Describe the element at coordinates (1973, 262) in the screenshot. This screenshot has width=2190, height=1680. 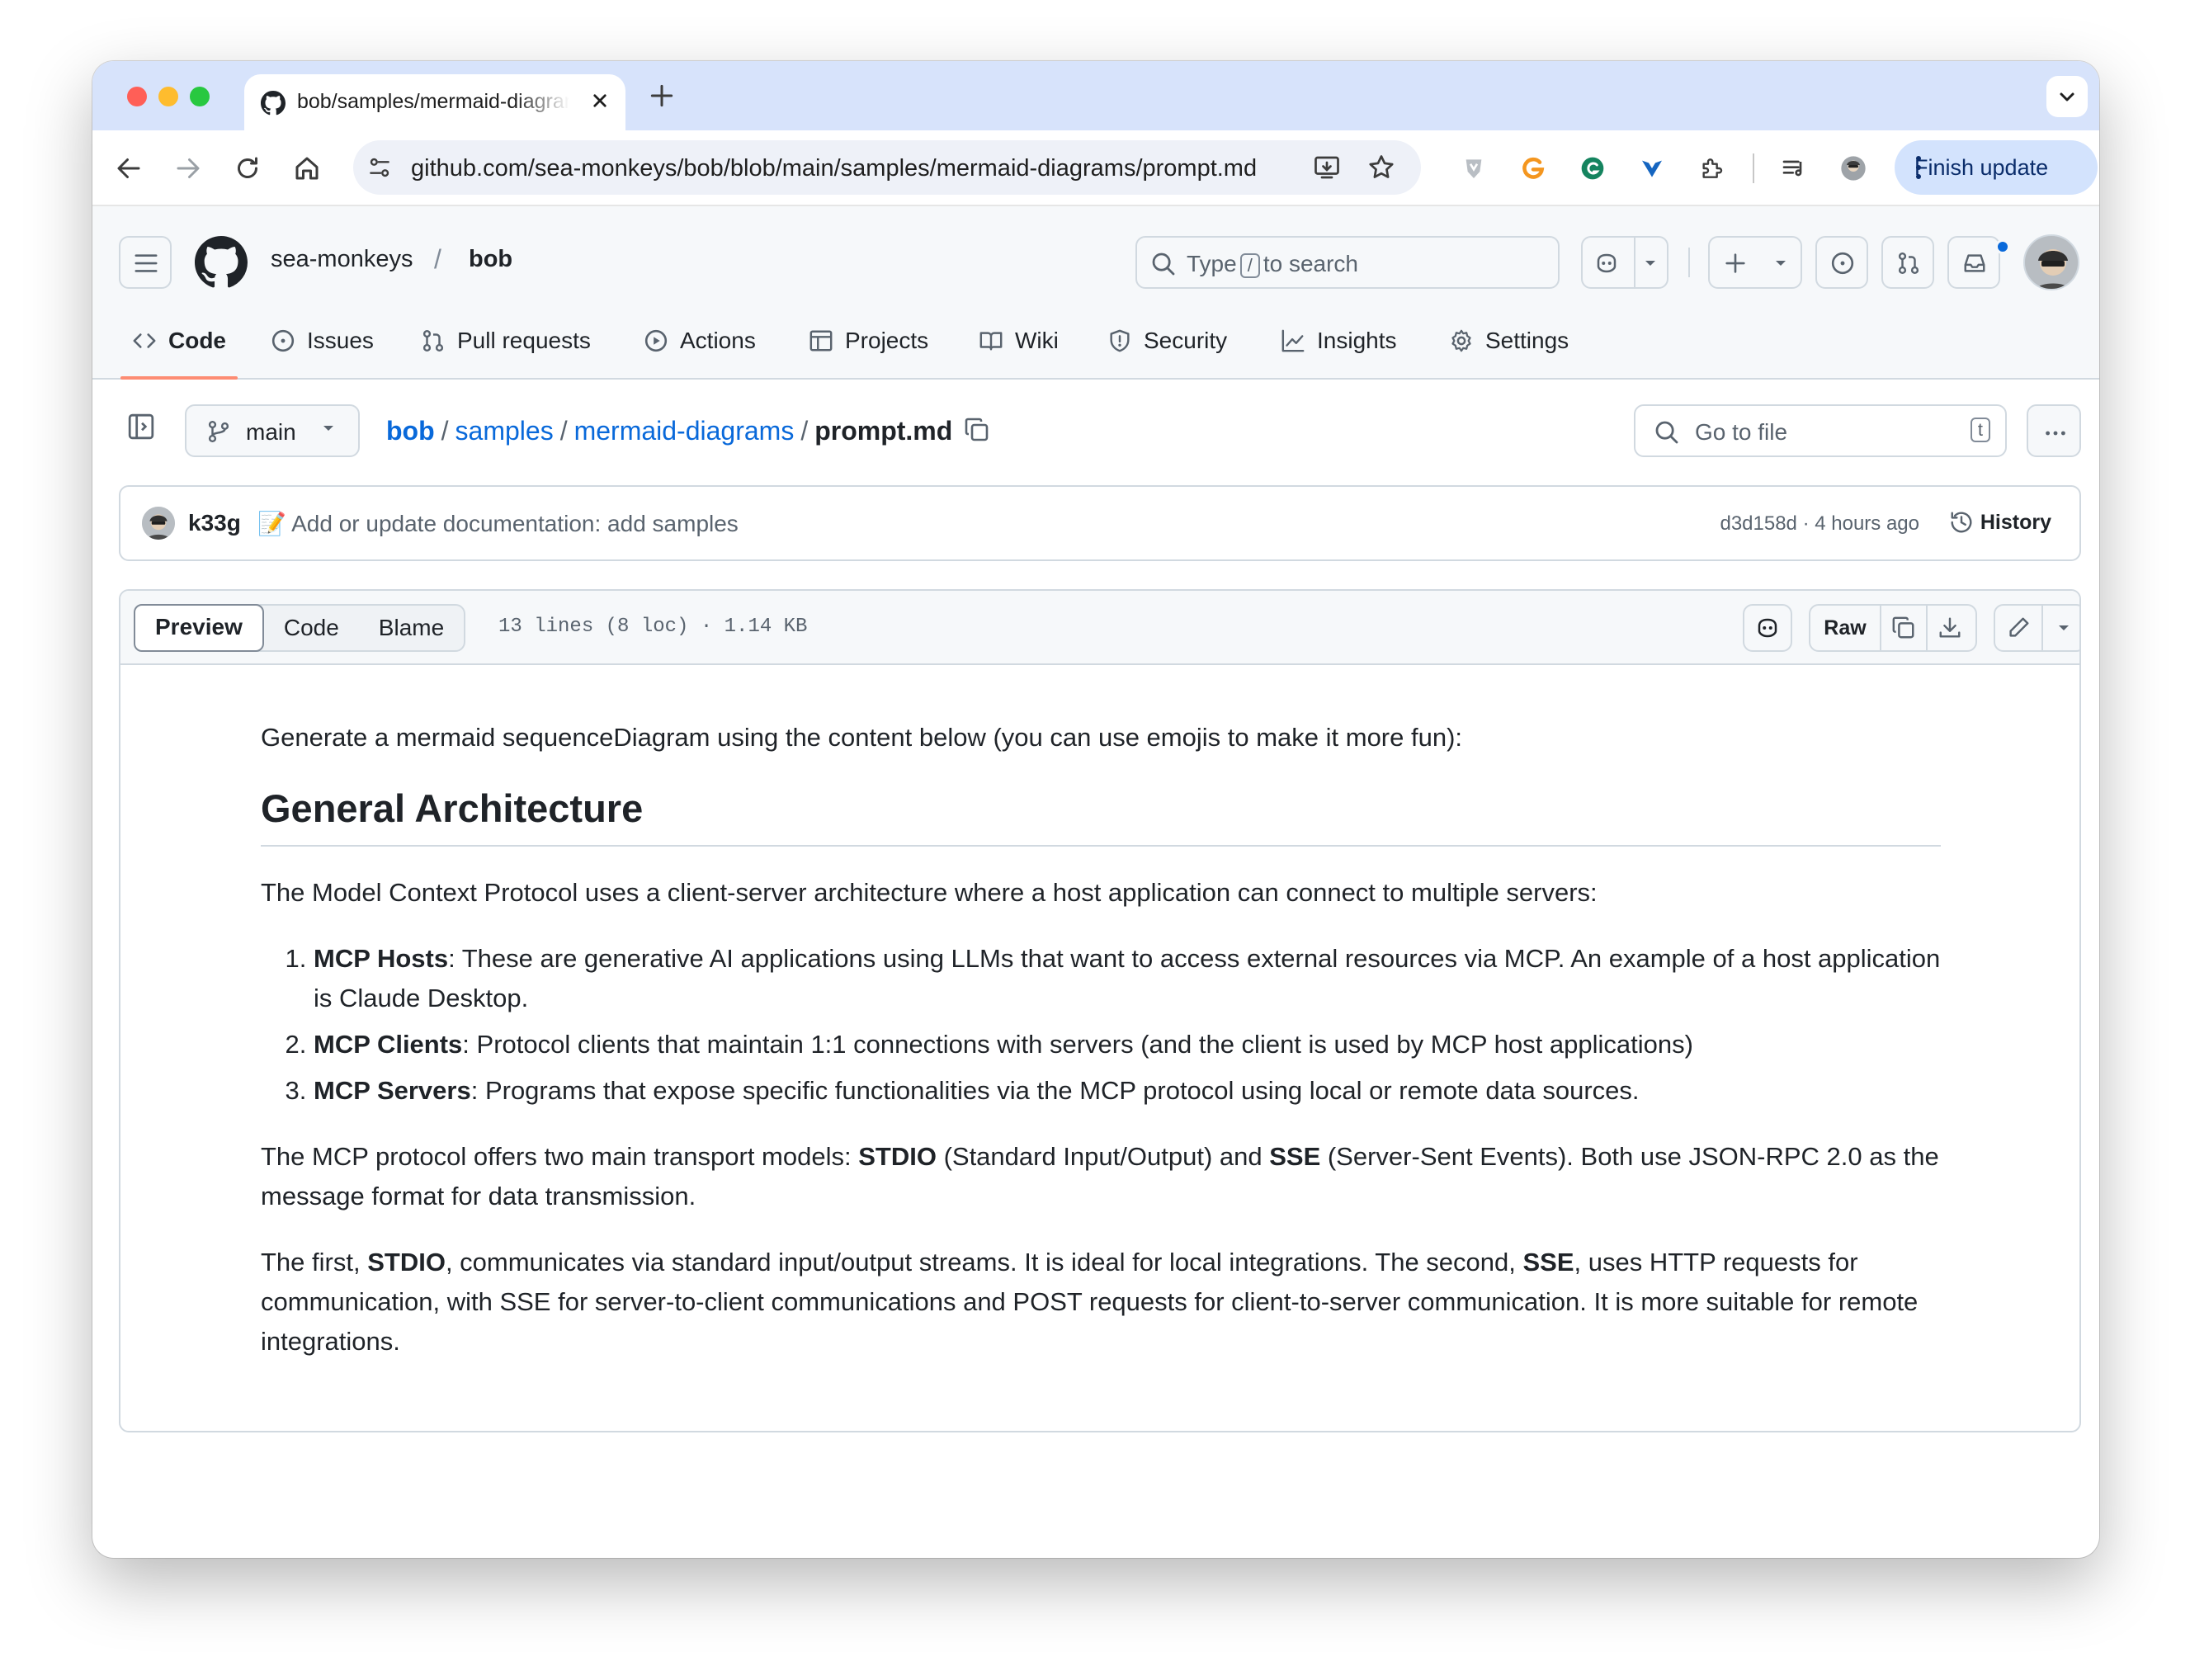
I see `inbox-button` at that location.